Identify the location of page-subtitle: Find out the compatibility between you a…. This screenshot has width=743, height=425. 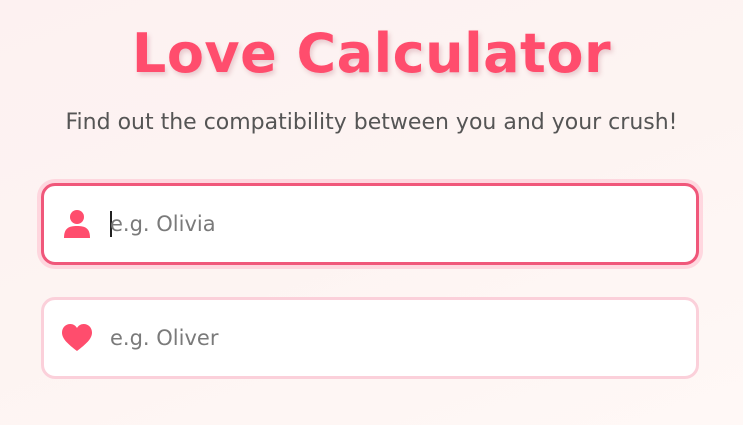
(371, 122).